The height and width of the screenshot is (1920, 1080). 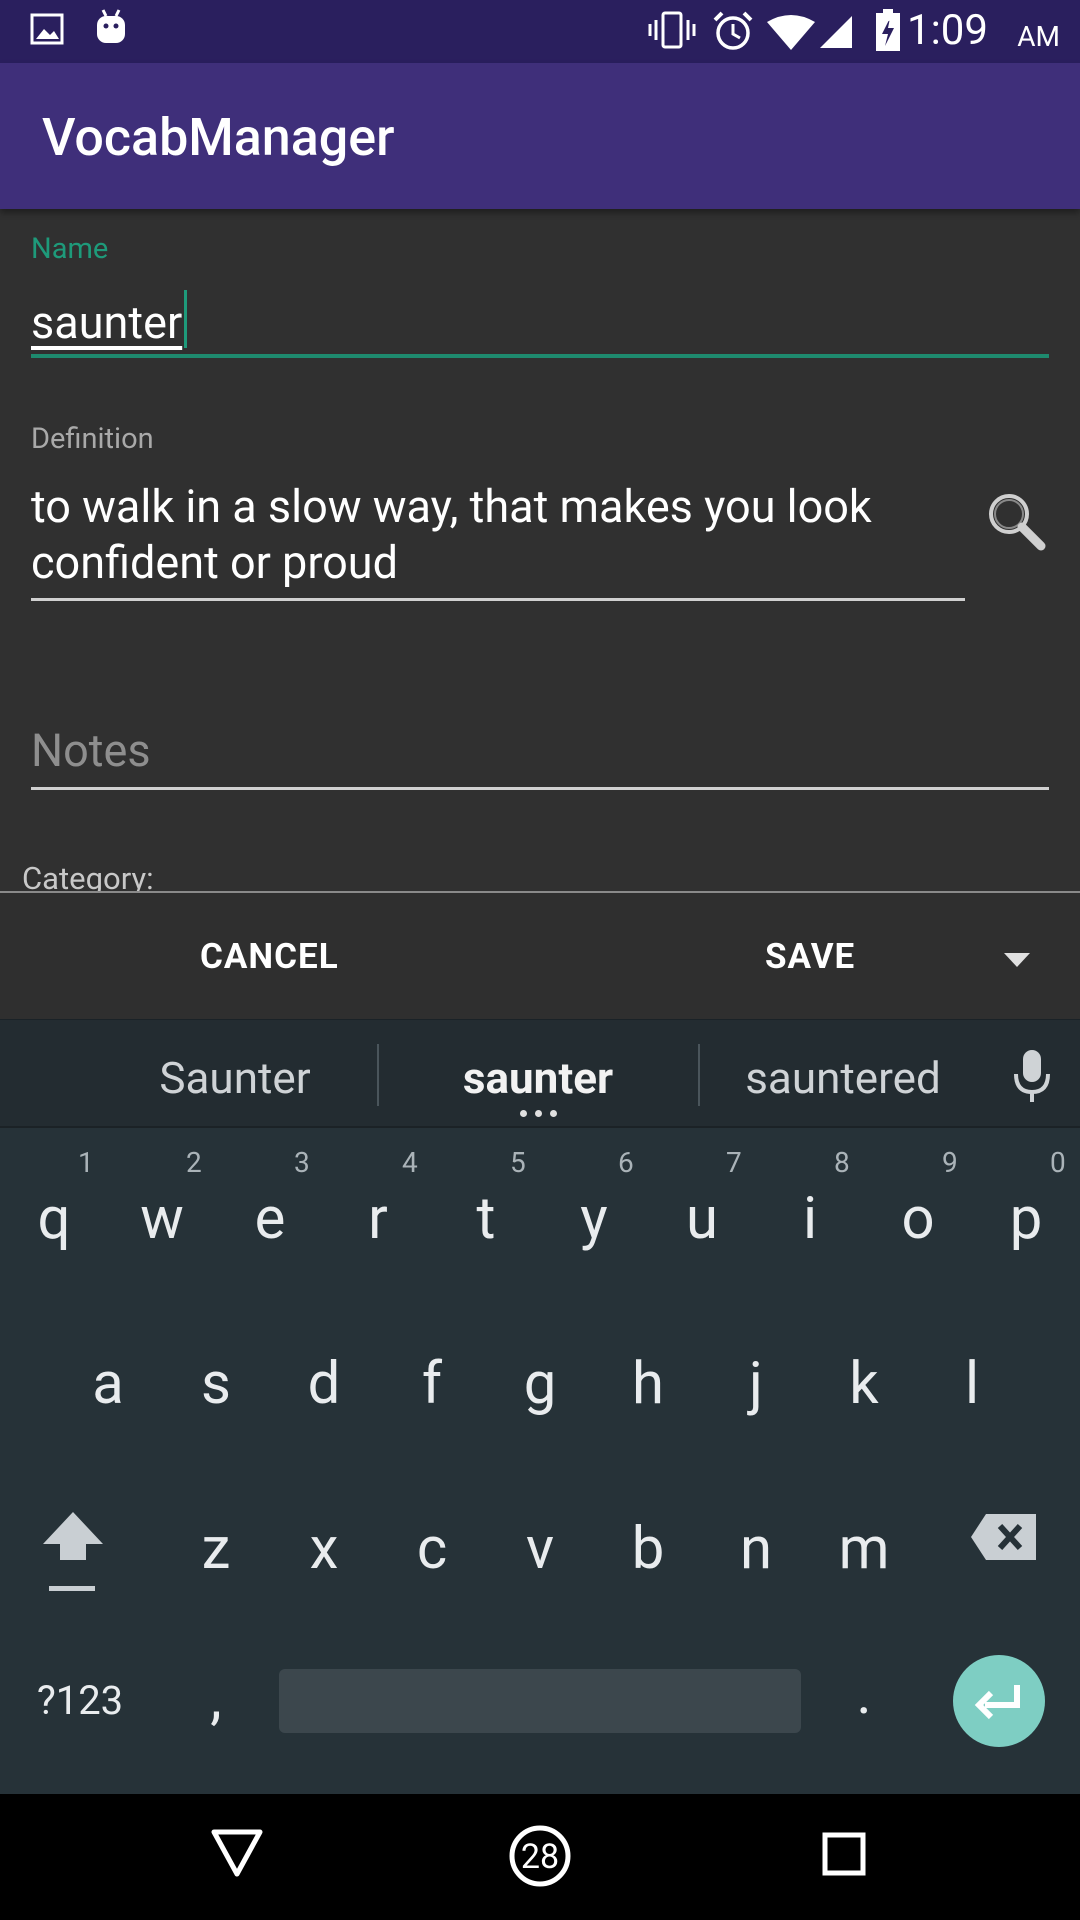 What do you see at coordinates (540, 1384) in the screenshot?
I see `key-g: g` at bounding box center [540, 1384].